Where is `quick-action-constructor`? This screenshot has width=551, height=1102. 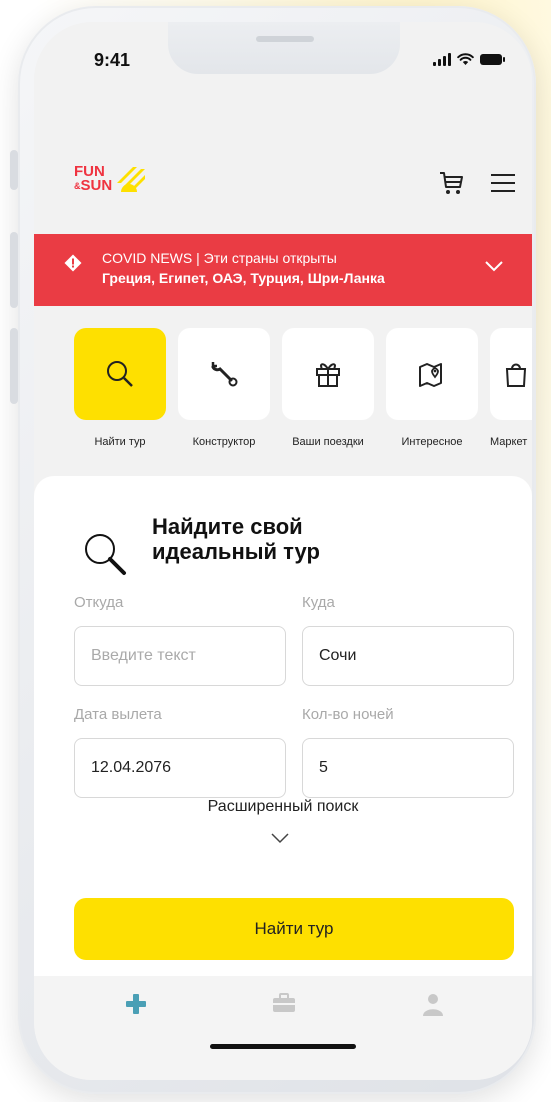
quick-action-constructor is located at coordinates (224, 374).